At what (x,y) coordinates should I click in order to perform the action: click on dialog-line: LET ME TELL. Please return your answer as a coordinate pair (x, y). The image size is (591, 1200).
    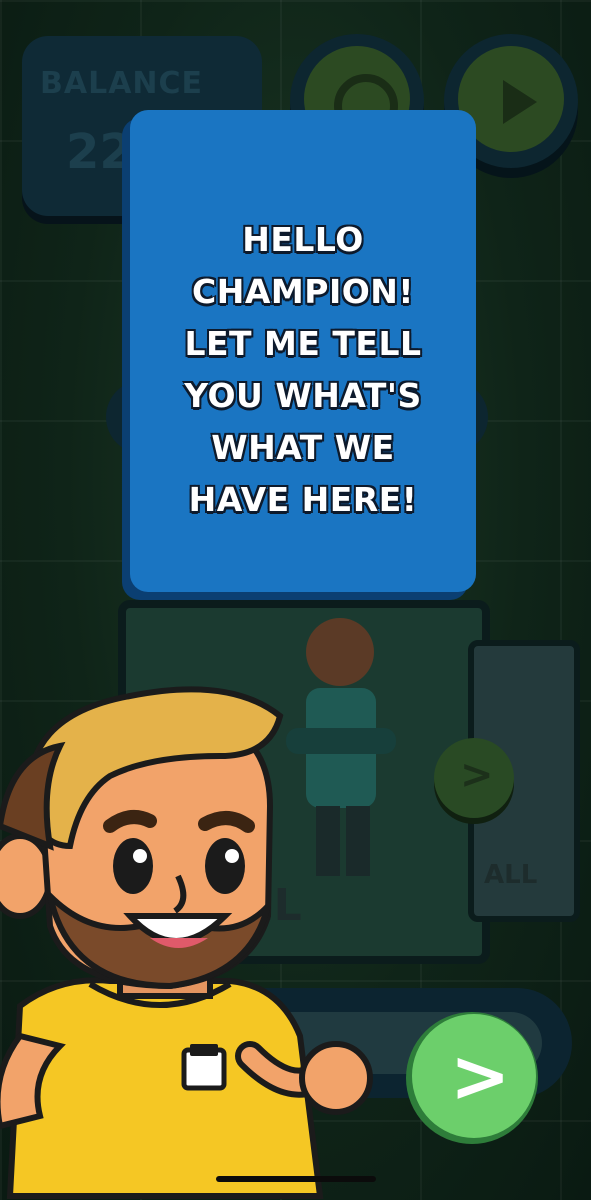
    Looking at the image, I should click on (303, 343).